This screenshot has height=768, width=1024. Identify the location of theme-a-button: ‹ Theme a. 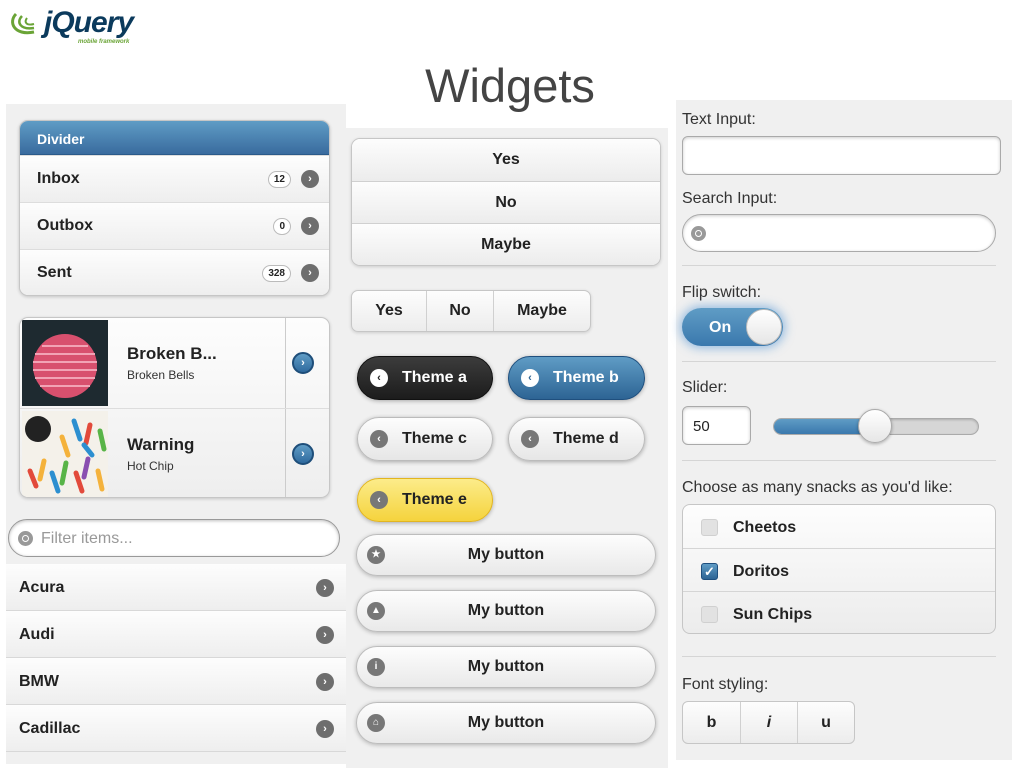
(425, 378).